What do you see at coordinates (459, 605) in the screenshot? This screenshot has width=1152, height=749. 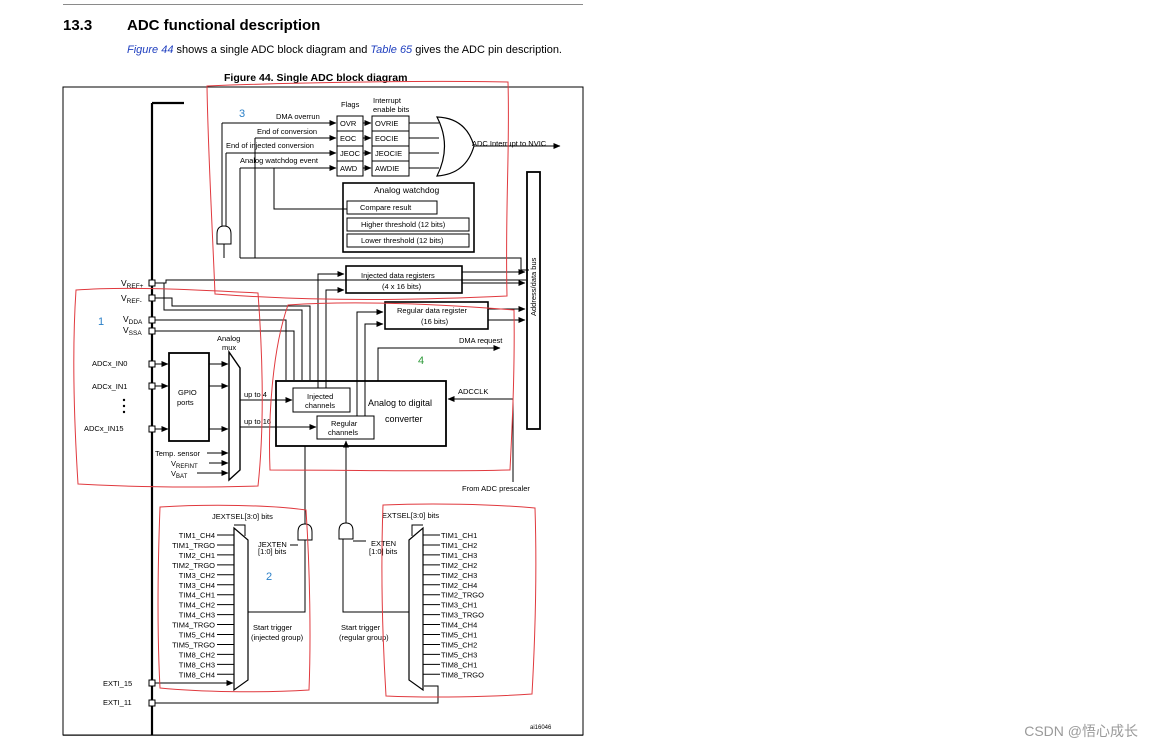 I see `trigger-source: TIM3_CH1` at bounding box center [459, 605].